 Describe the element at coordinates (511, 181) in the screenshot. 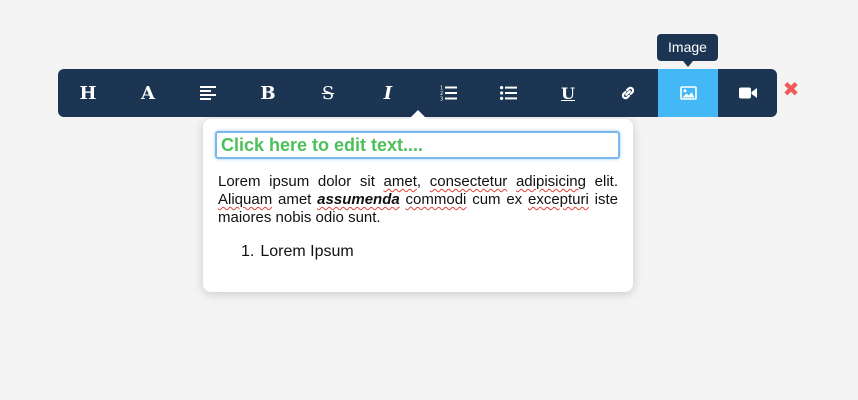

I see `text-segment` at that location.